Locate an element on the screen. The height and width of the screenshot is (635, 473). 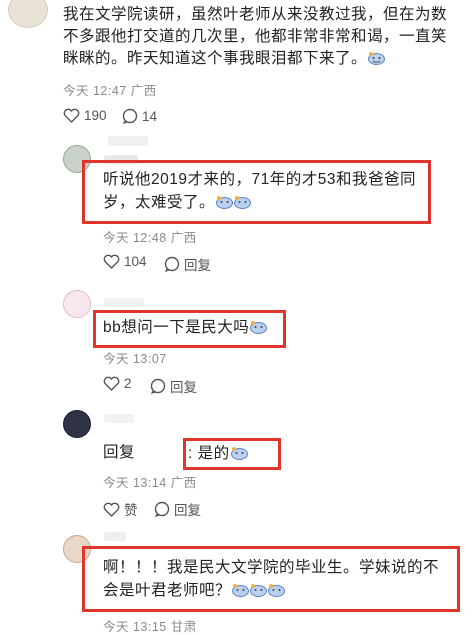
like-count: 2 is located at coordinates (128, 383).